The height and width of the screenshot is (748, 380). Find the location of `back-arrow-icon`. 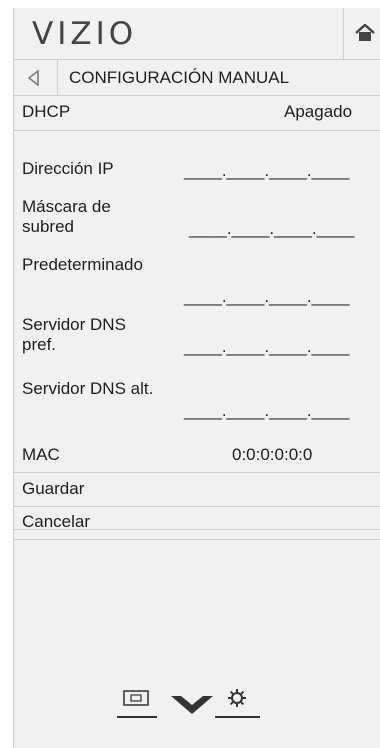

back-arrow-icon is located at coordinates (34, 80).